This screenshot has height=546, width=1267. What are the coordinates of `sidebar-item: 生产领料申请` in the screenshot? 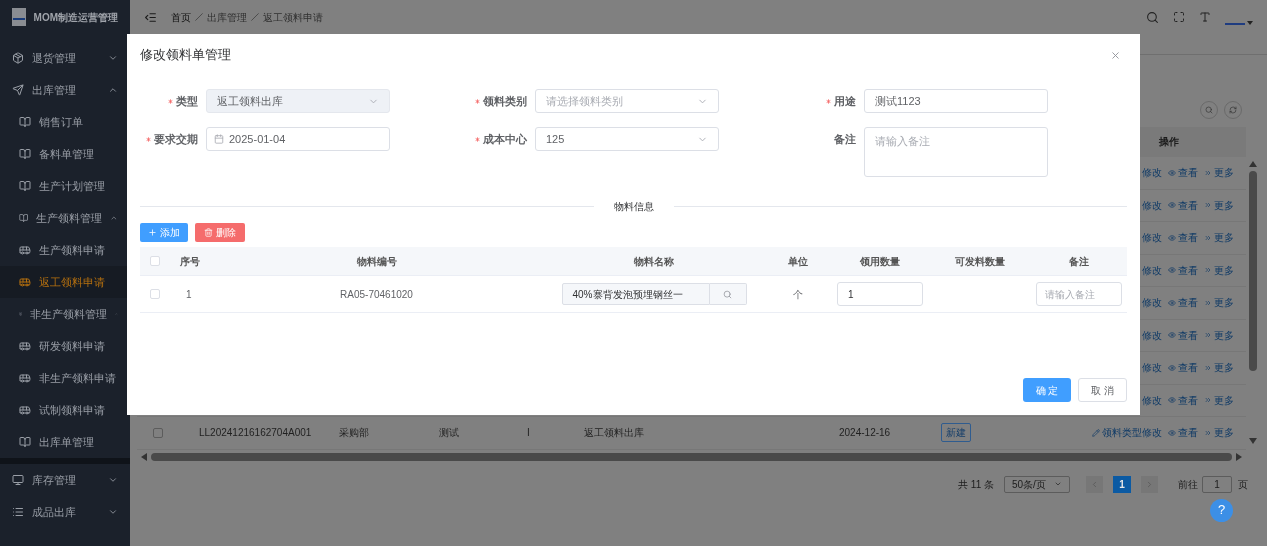 It's located at (65, 250).